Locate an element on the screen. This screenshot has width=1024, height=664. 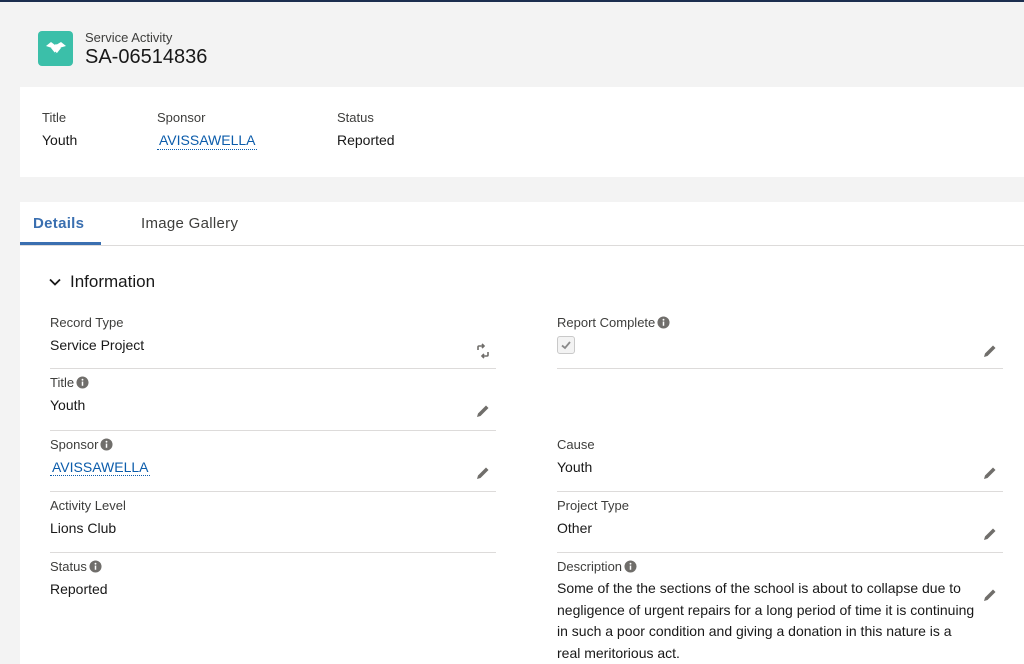
field-report-complete: Report Complete is located at coordinates (613, 334).